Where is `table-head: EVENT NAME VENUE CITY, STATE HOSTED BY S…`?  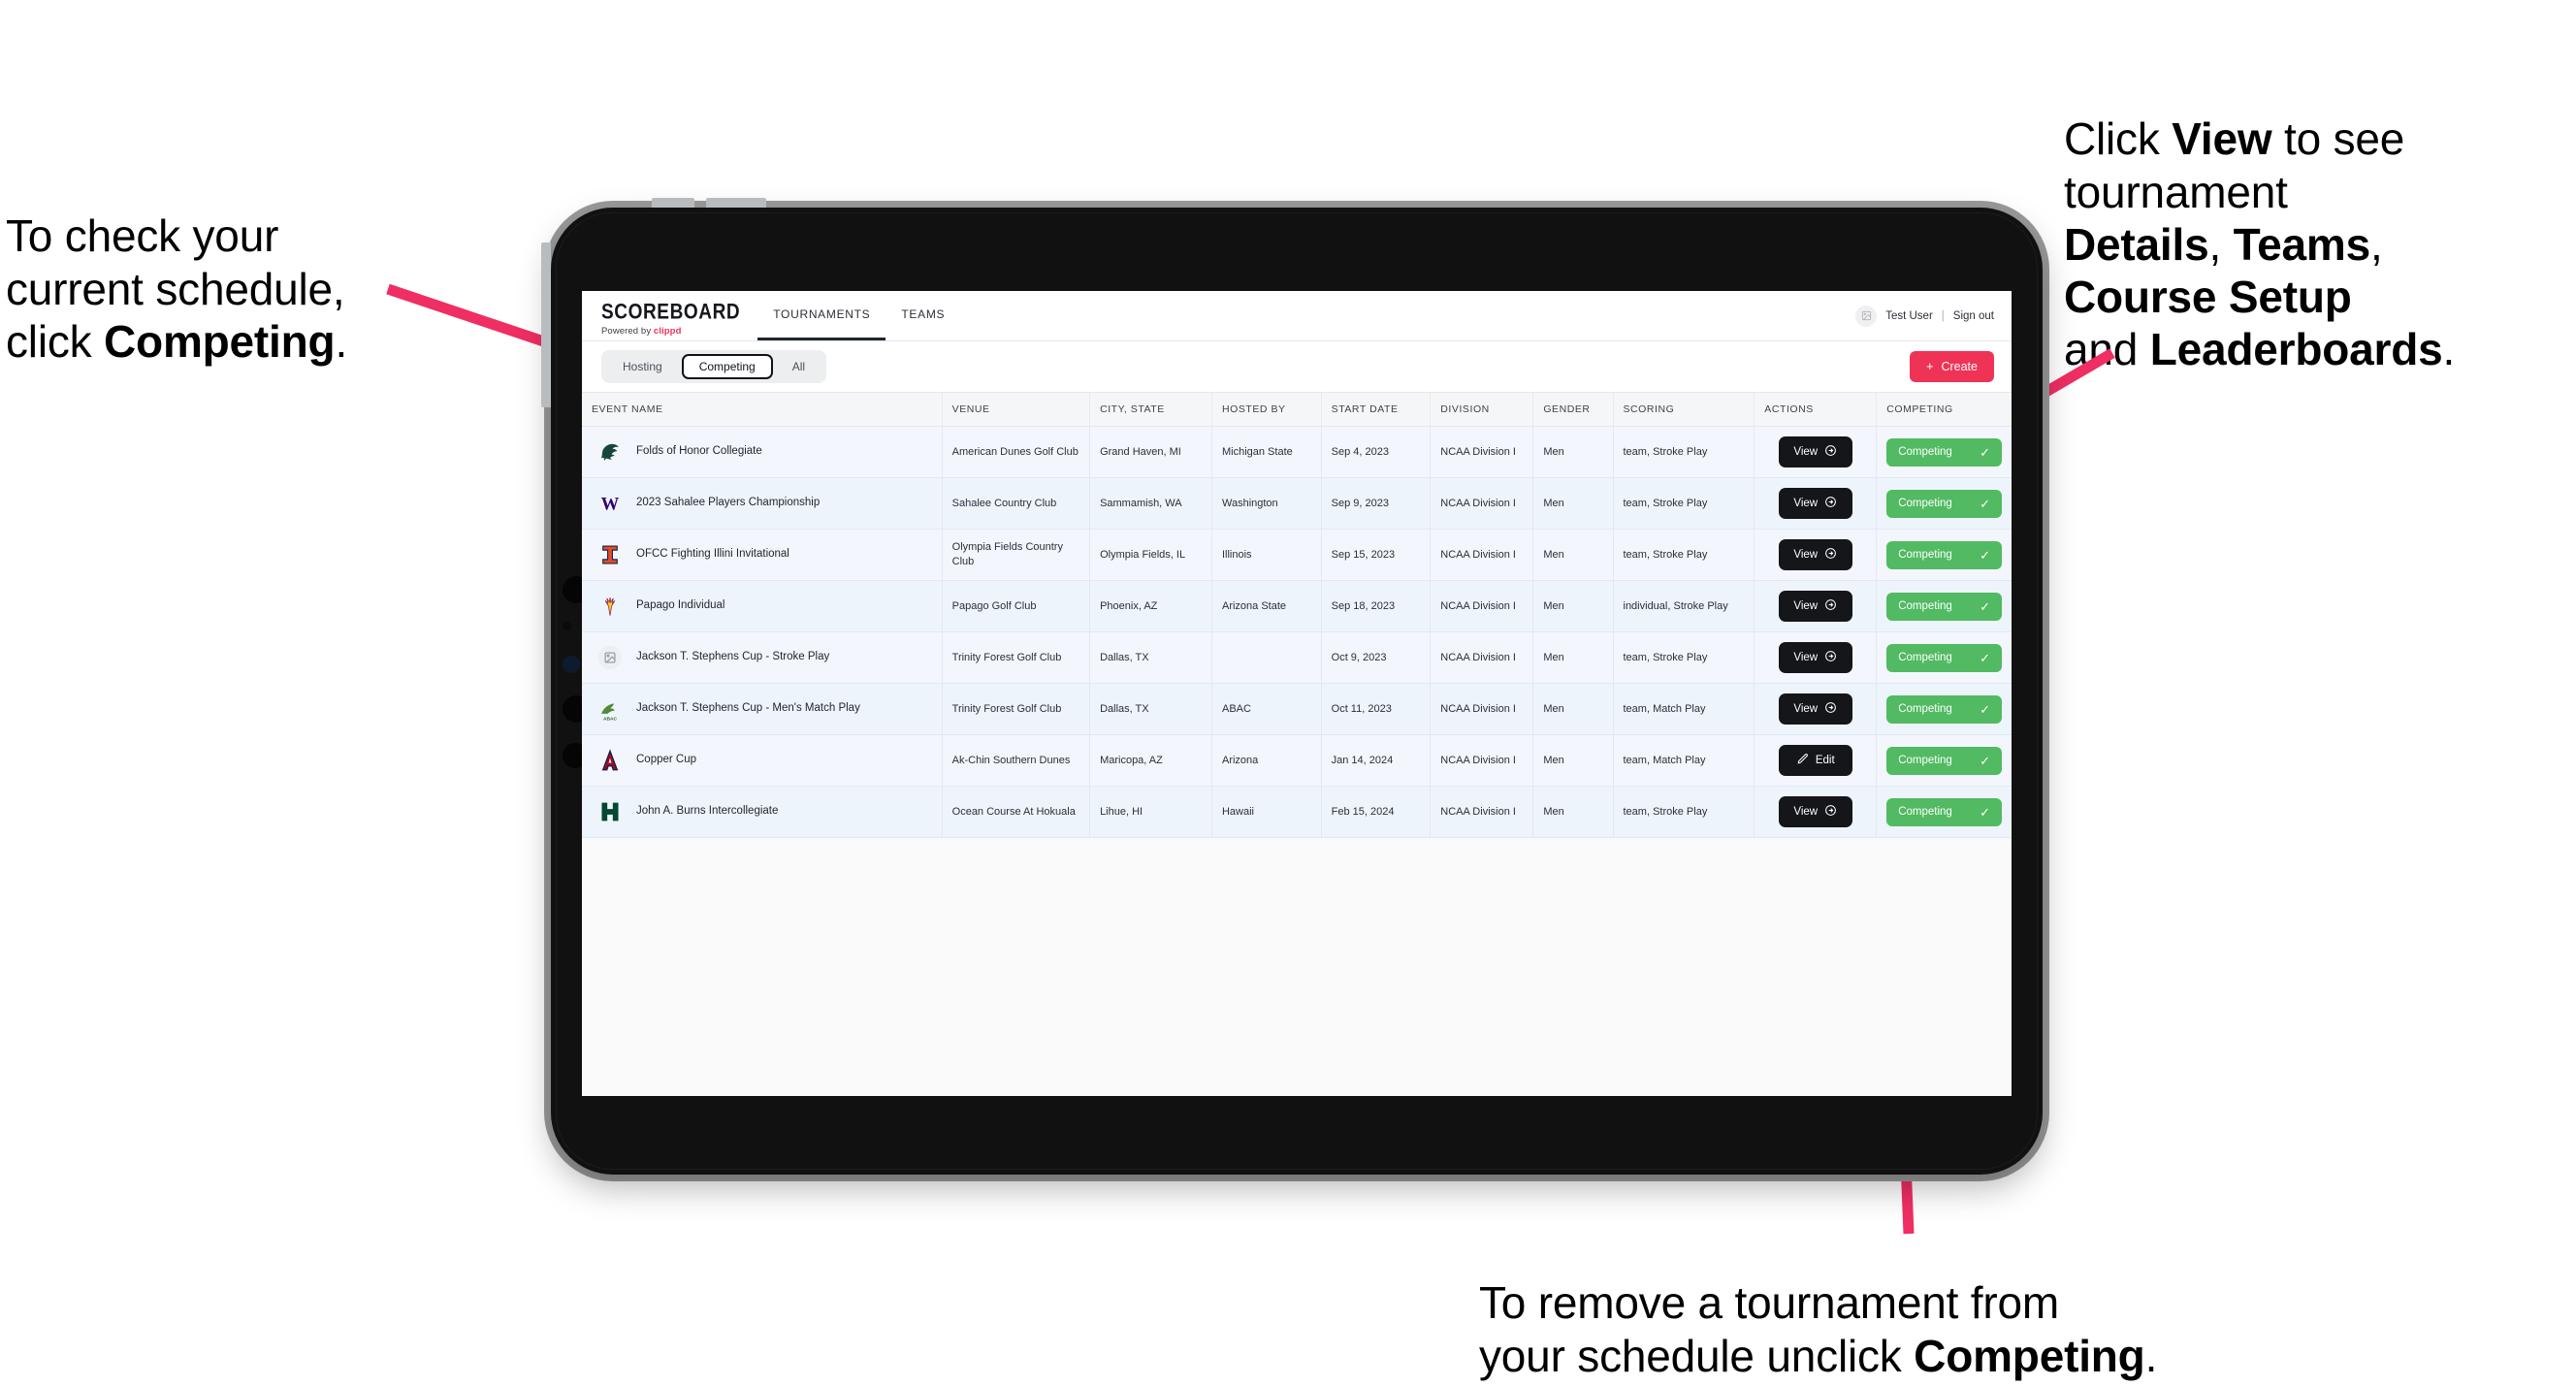 table-head: EVENT NAME VENUE CITY, STATE HOSTED BY S… is located at coordinates (1297, 409).